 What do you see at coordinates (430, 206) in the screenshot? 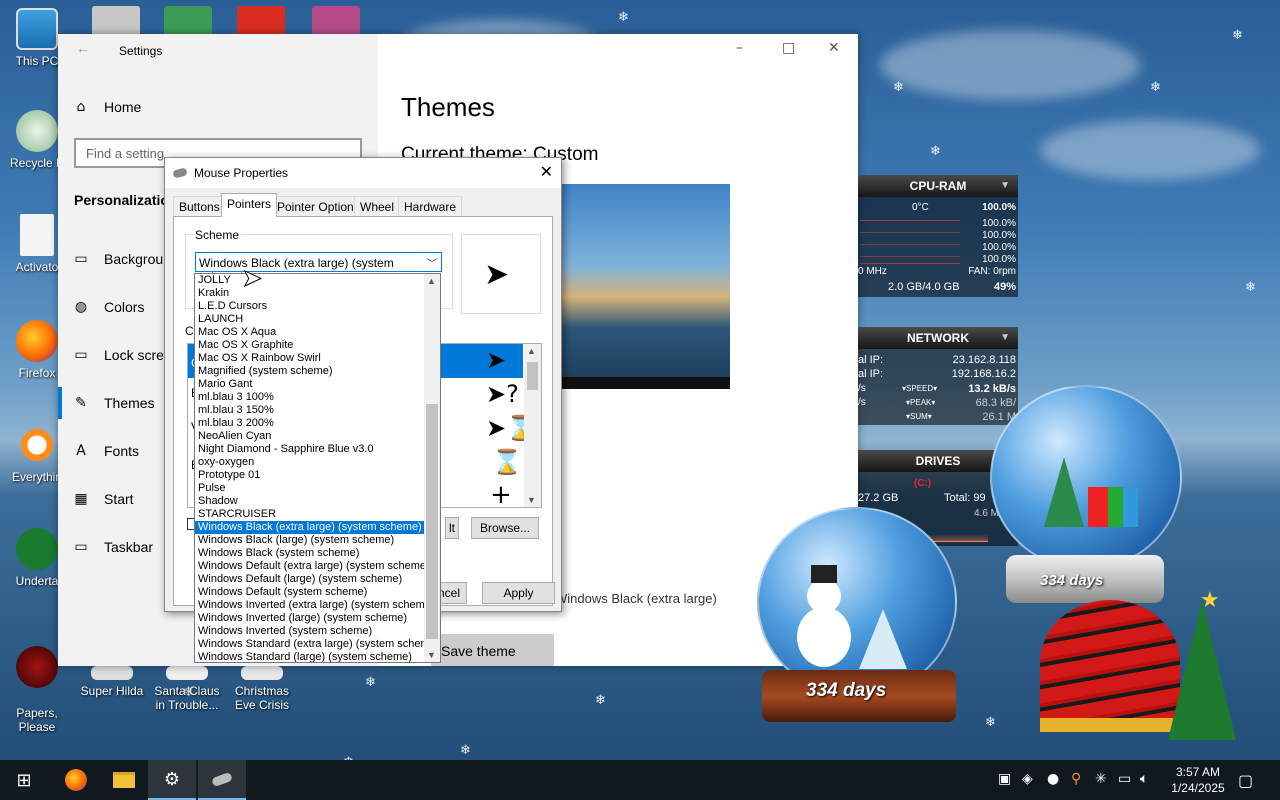
I see `tab-hardware: Hardware` at bounding box center [430, 206].